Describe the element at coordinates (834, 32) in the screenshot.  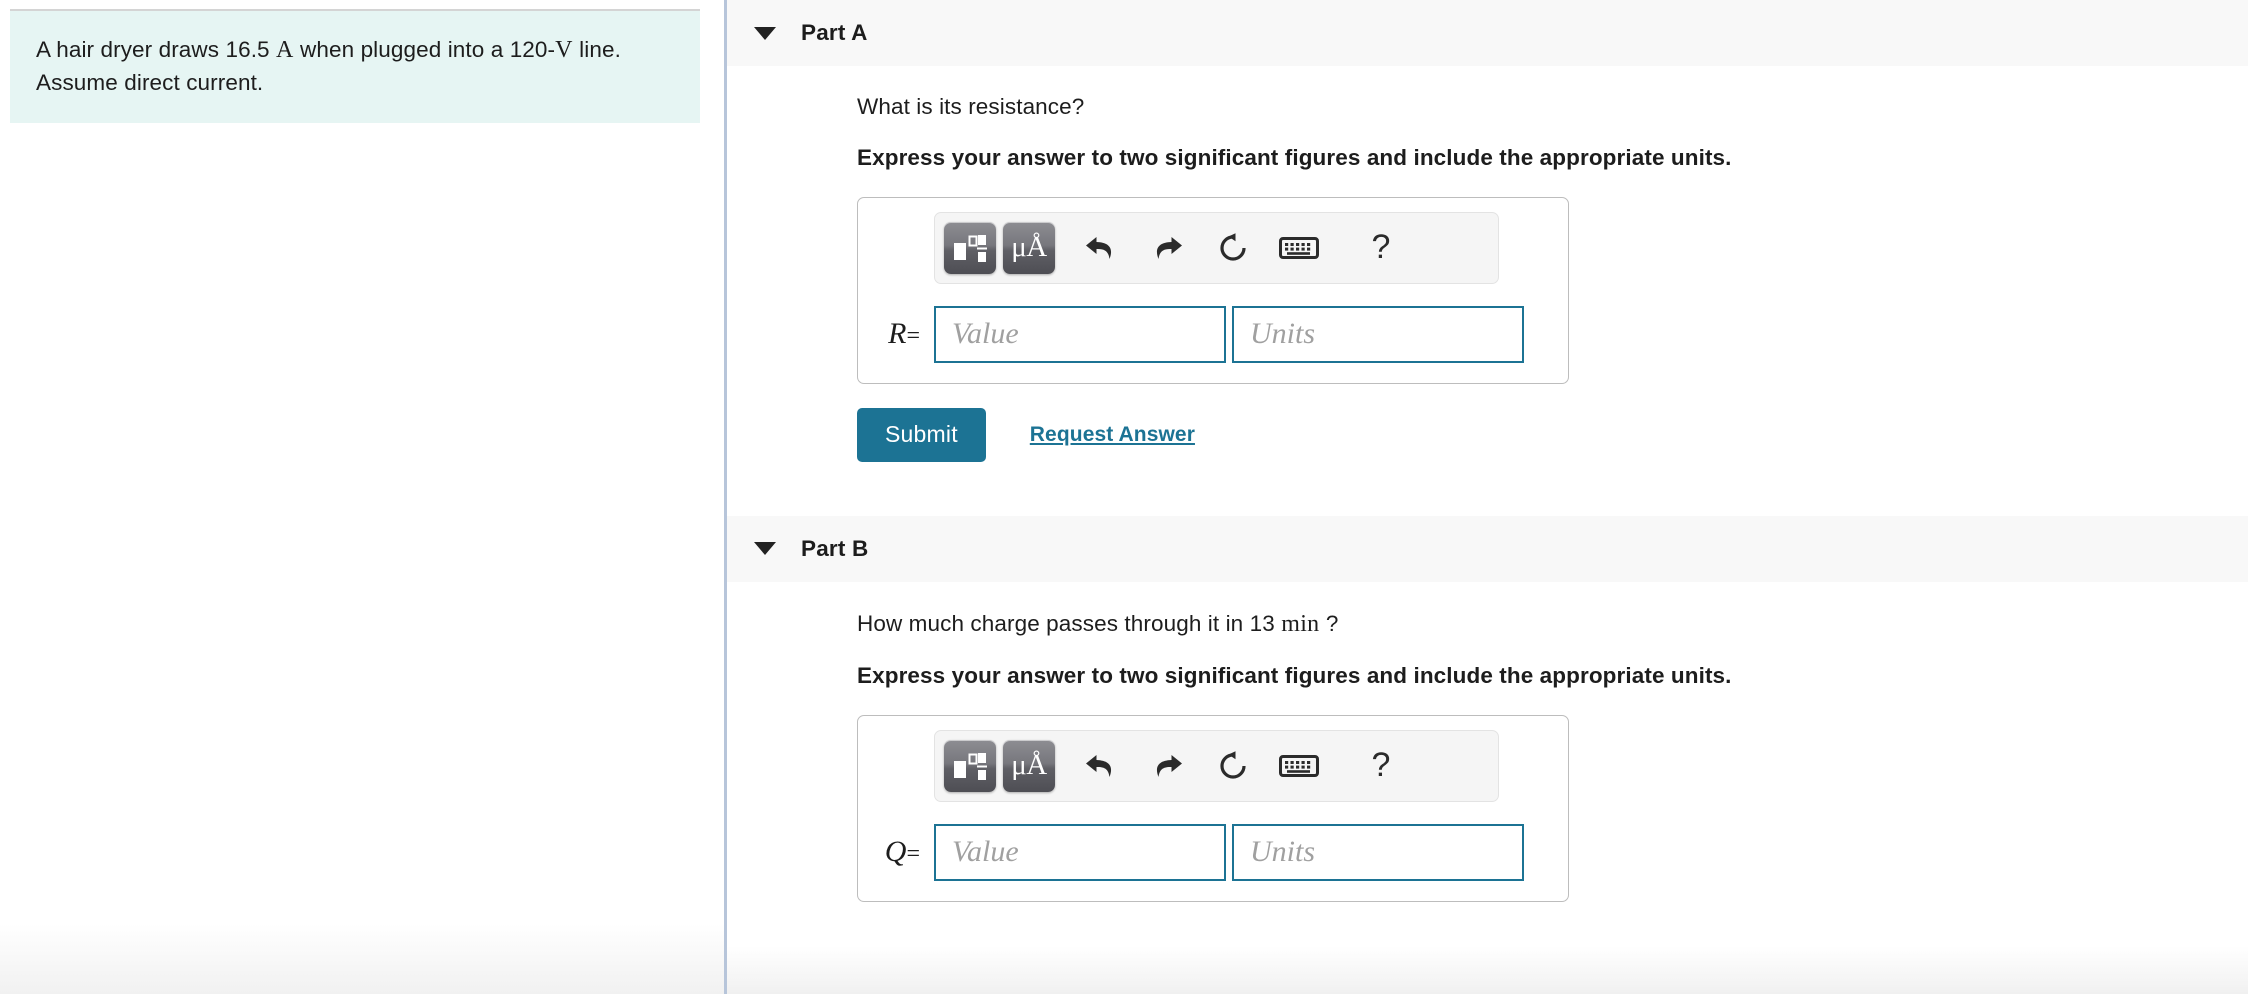
I see `part-a-title: Part A` at that location.